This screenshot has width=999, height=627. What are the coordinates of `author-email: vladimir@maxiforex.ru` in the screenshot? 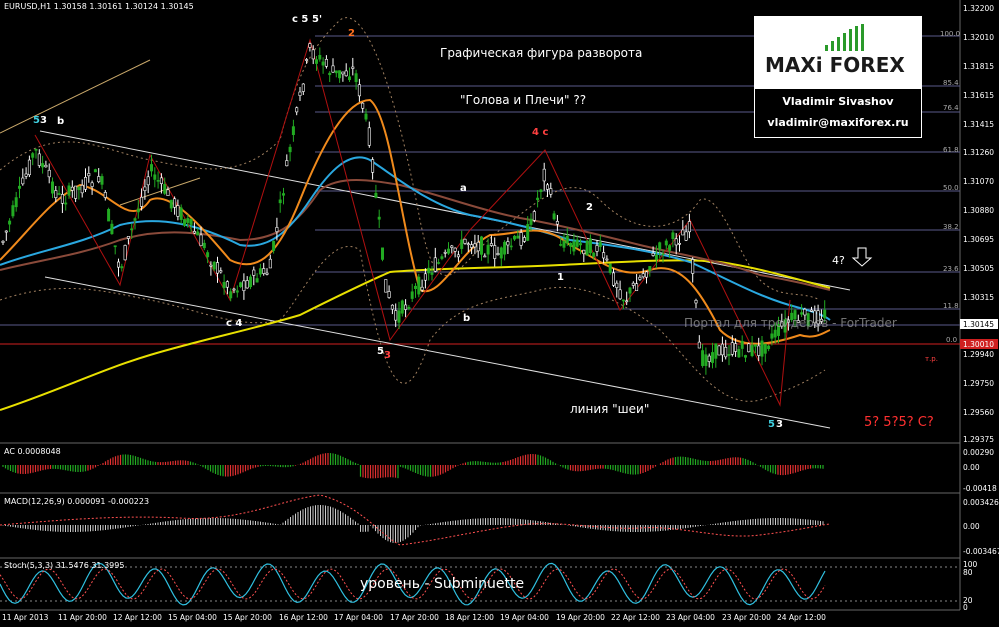 It's located at (838, 122).